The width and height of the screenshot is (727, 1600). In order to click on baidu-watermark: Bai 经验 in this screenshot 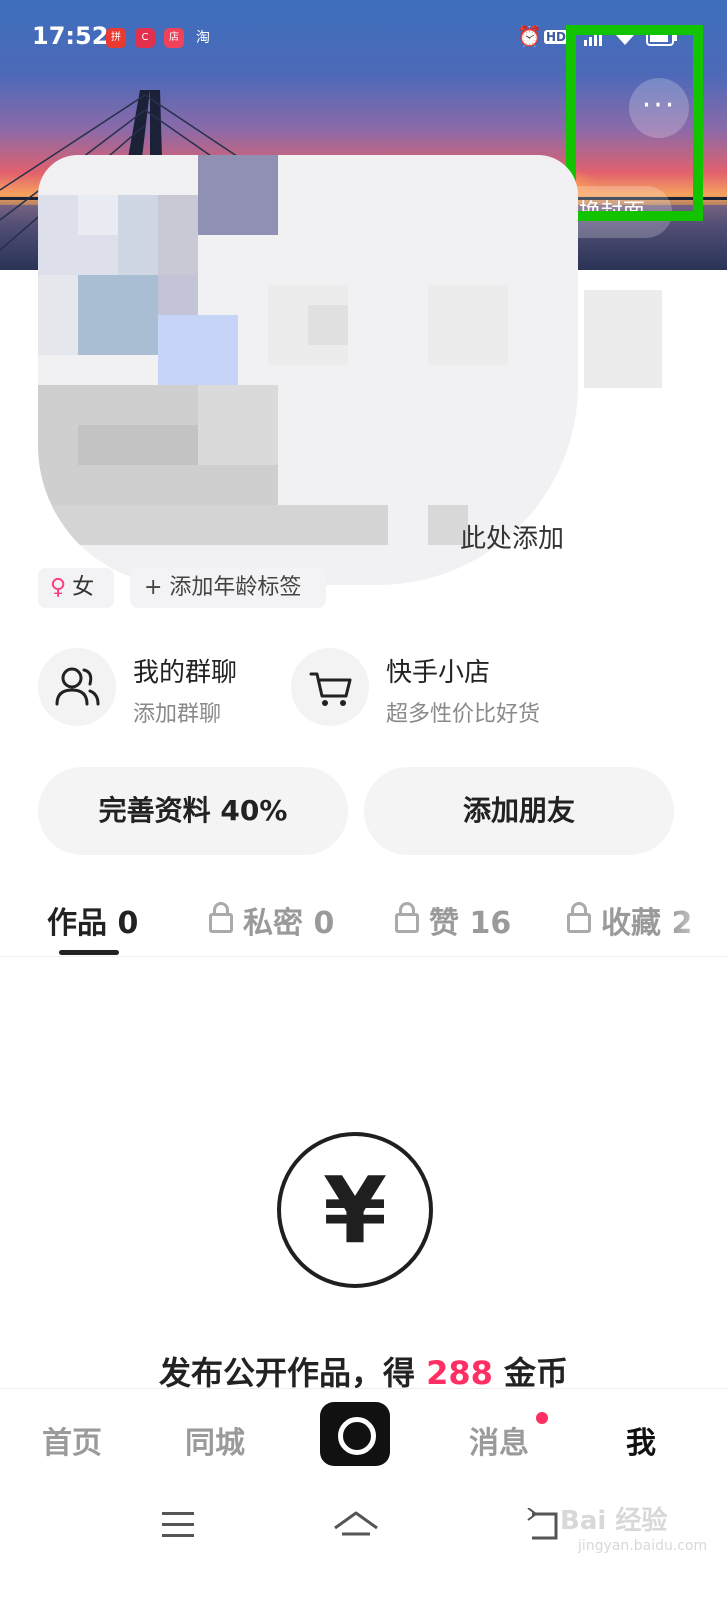, I will do `click(614, 1521)`.